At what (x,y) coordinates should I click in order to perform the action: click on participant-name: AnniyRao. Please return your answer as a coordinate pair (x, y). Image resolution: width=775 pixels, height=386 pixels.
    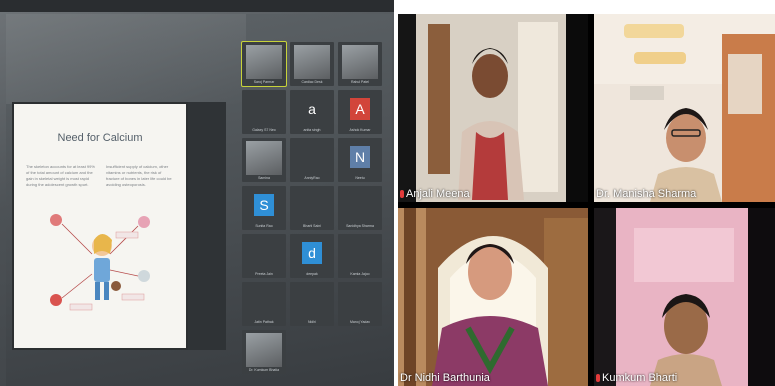
    Looking at the image, I should click on (312, 178).